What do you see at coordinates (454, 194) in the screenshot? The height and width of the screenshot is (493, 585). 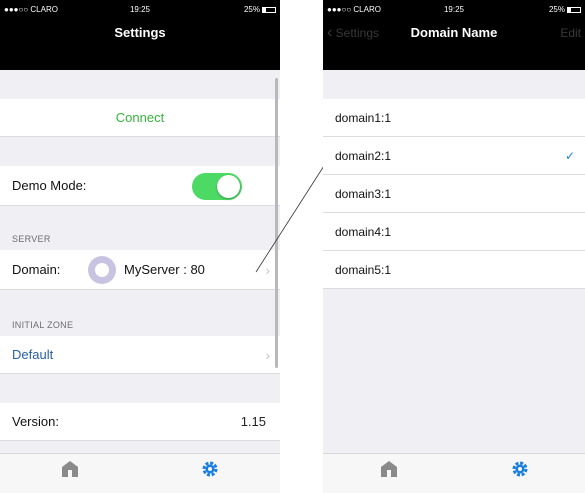 I see `list-item-domain3: domain3:1` at bounding box center [454, 194].